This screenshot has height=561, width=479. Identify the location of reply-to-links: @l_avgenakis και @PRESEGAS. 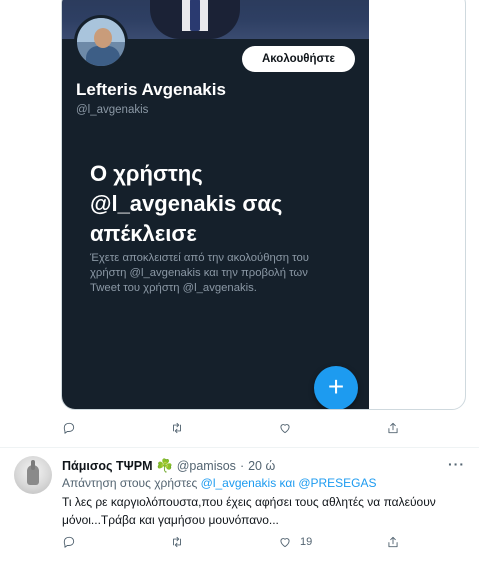
(289, 483).